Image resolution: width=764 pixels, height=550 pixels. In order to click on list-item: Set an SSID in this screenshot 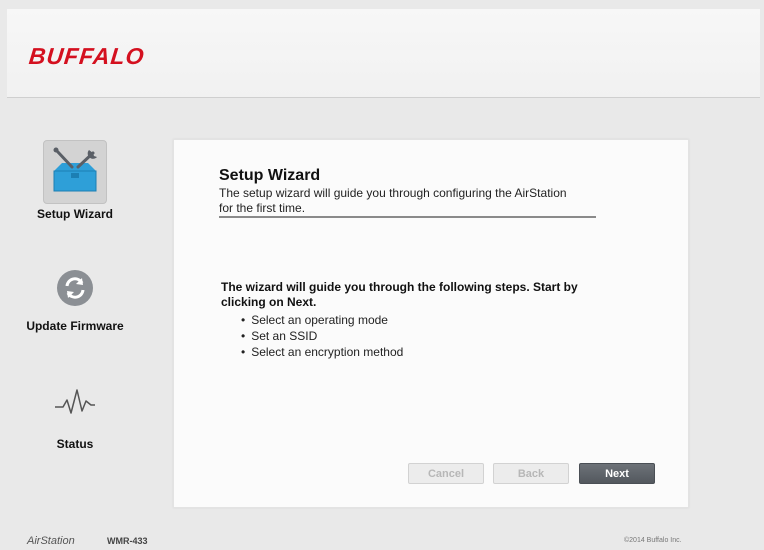, I will do `click(322, 336)`.